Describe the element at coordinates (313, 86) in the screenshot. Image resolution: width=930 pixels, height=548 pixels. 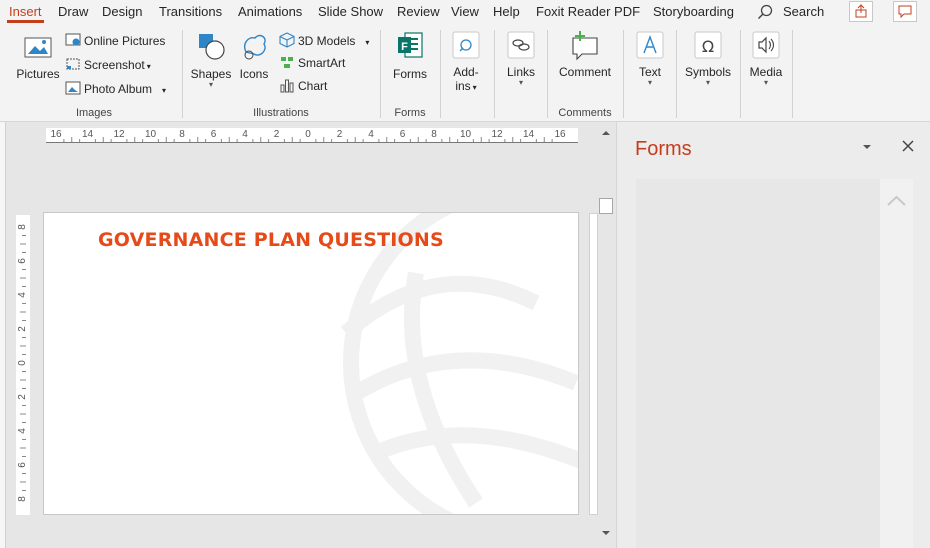
I see `chart-label: Chart` at that location.